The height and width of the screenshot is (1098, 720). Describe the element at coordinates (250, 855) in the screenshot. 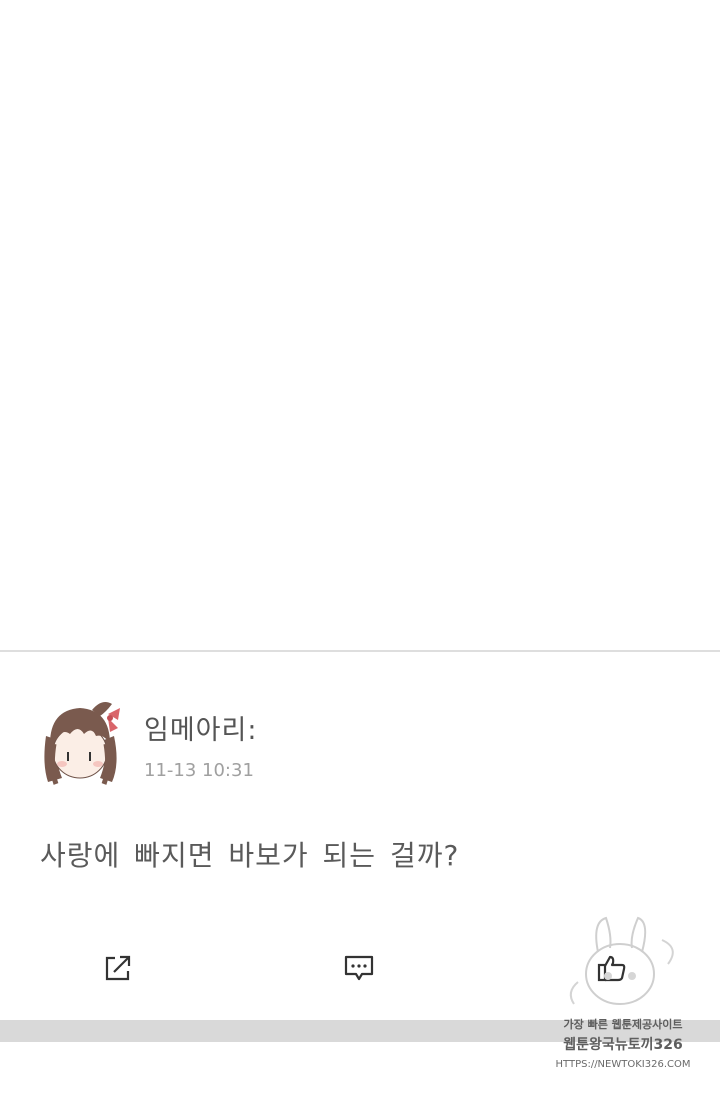

I see `post-text: 사랑에 빠지면 바보가 되는 걸까?` at that location.